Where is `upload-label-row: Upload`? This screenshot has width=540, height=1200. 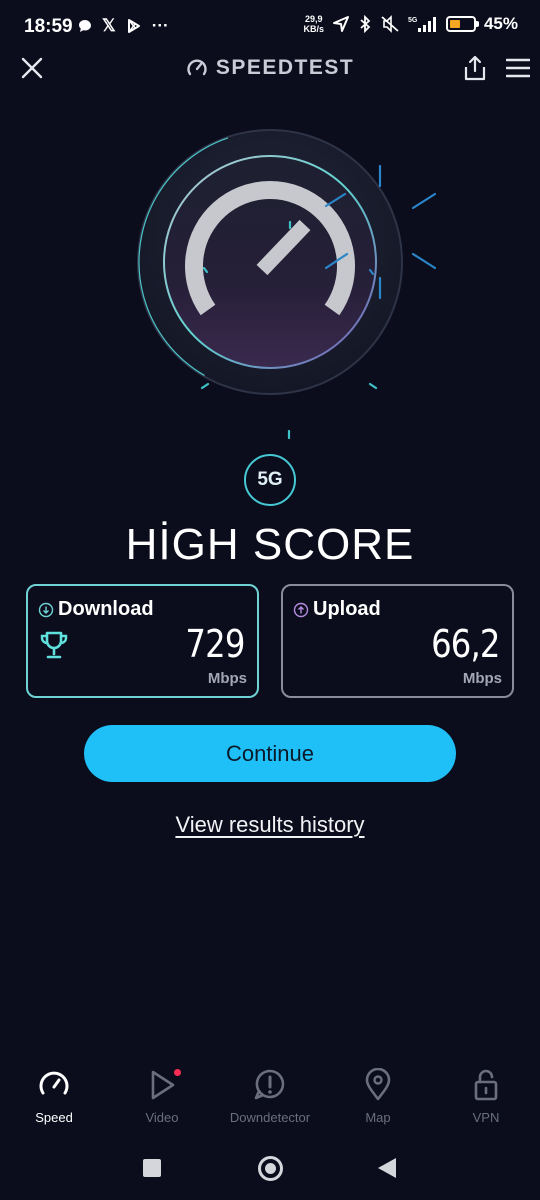
upload-label-row: Upload is located at coordinates (337, 609).